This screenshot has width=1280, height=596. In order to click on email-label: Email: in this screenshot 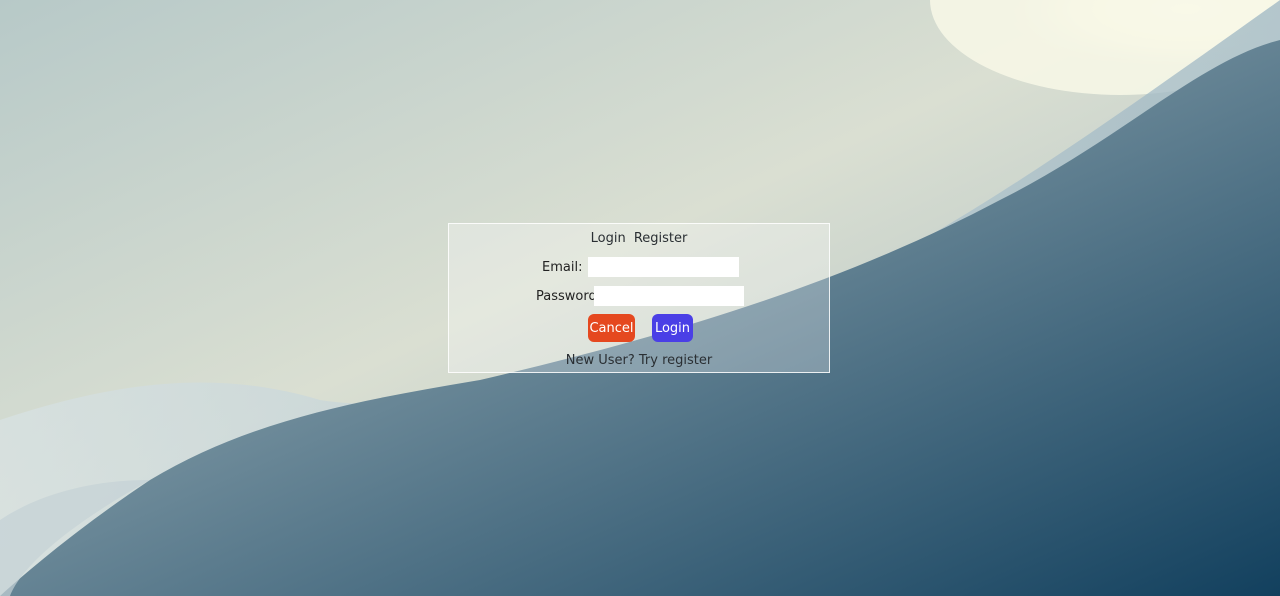, I will do `click(562, 267)`.